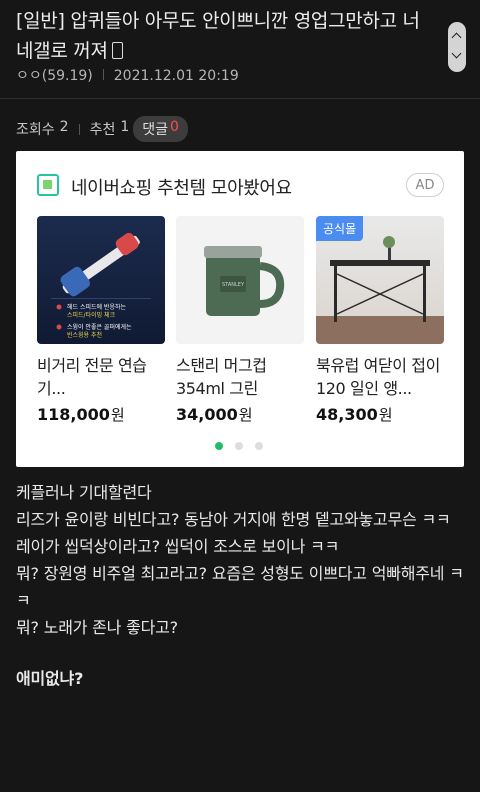  Describe the element at coordinates (456, 53) in the screenshot. I see `chevron-down-icon` at that location.